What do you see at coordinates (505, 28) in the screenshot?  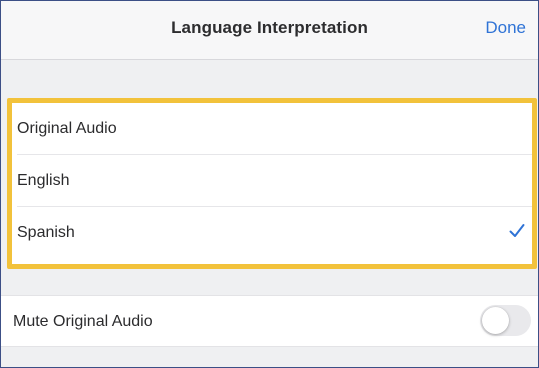 I see `done-button: Done` at bounding box center [505, 28].